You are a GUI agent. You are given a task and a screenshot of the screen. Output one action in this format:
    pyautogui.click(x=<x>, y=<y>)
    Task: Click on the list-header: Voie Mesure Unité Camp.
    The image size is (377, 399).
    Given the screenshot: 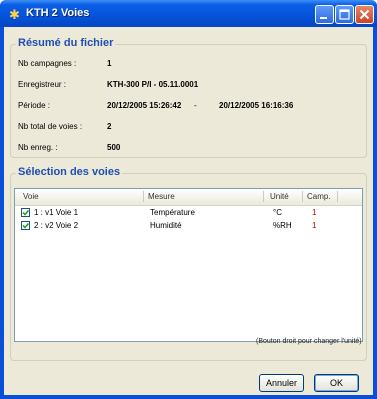 What is the action you would take?
    pyautogui.click(x=188, y=197)
    